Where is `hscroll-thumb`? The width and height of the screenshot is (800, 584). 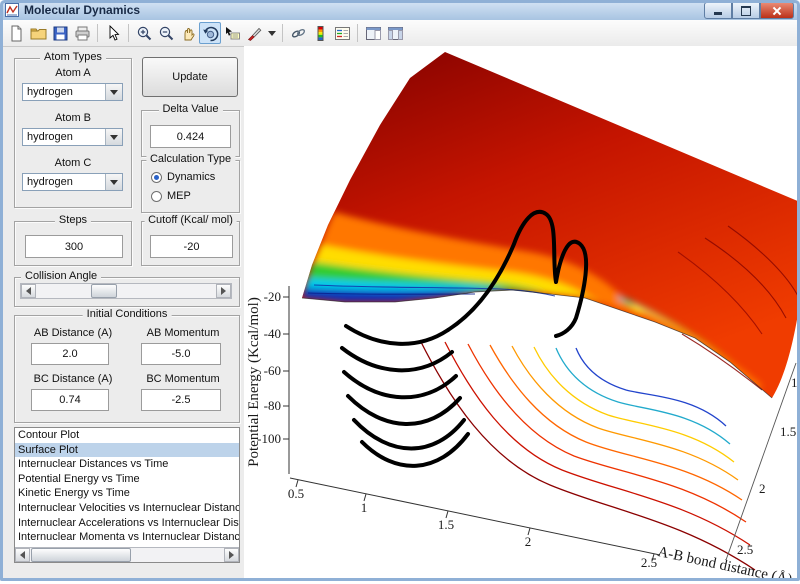
hscroll-thumb is located at coordinates (81, 555).